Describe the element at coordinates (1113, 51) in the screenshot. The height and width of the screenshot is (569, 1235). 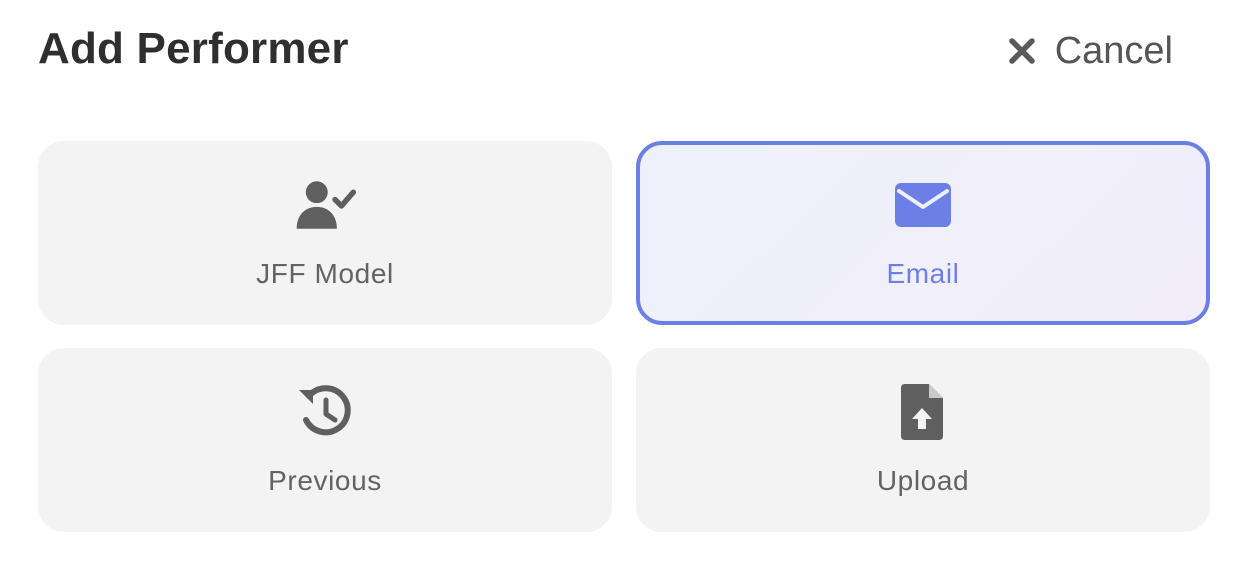
I see `cancel-label: Cancel` at that location.